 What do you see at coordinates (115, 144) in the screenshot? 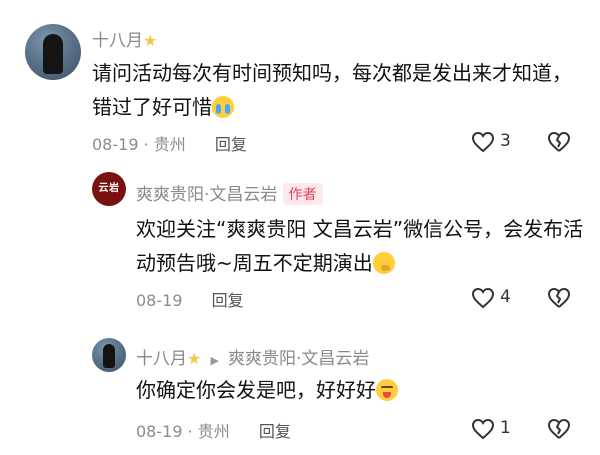
I see `comment-date: 08-19` at bounding box center [115, 144].